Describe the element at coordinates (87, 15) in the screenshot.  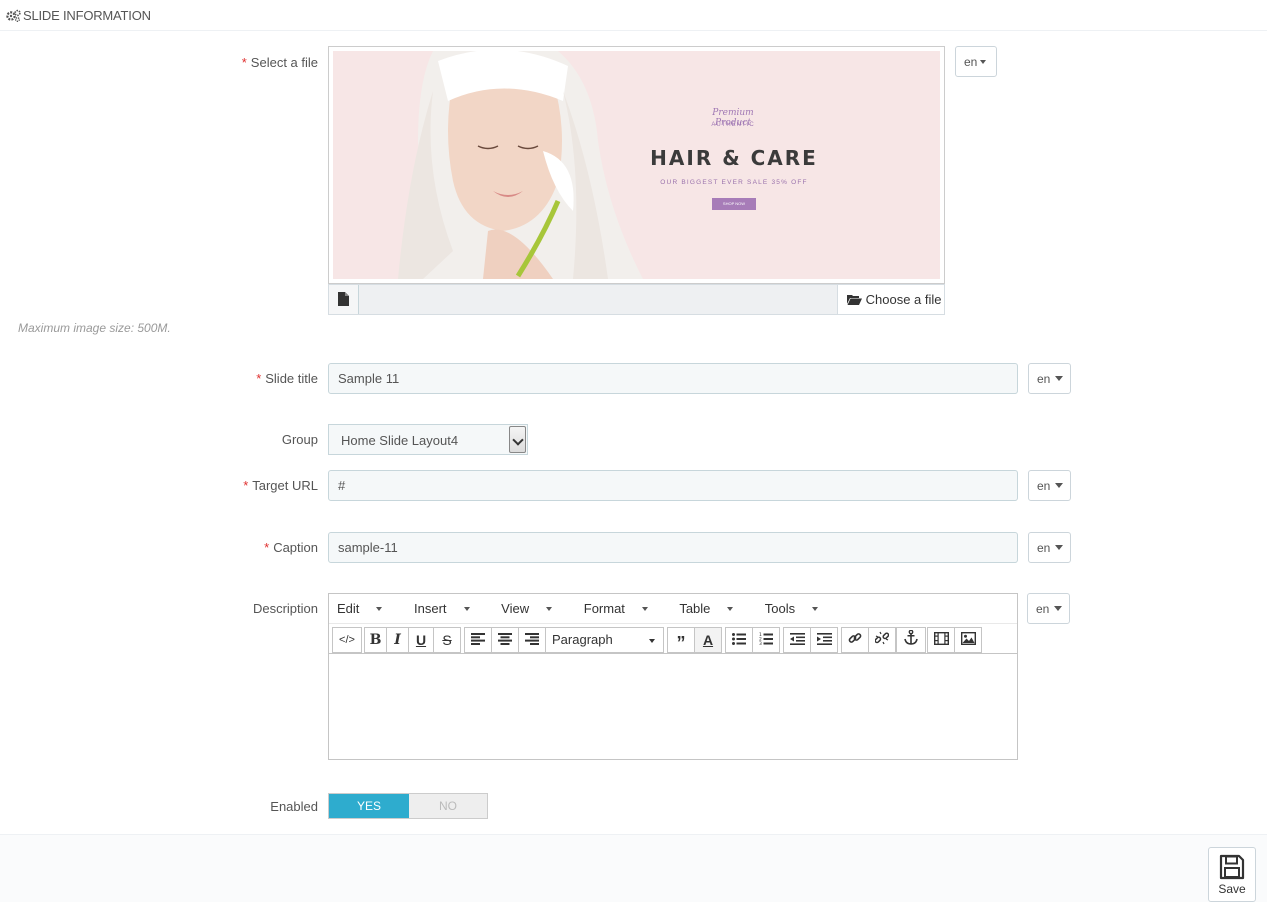
I see `panel-title: SLIDE INFORMATION` at that location.